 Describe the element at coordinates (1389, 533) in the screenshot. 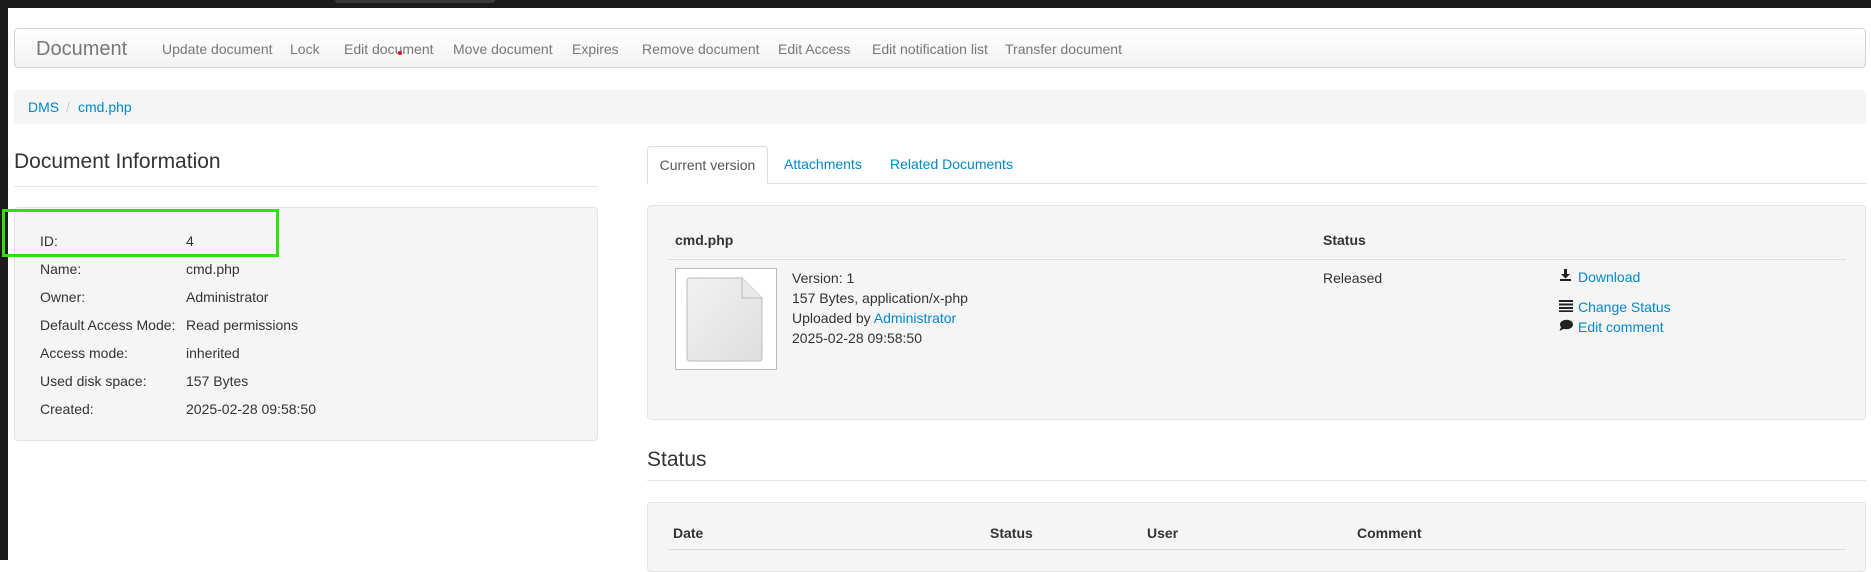

I see `status-col-comment: Comment` at that location.